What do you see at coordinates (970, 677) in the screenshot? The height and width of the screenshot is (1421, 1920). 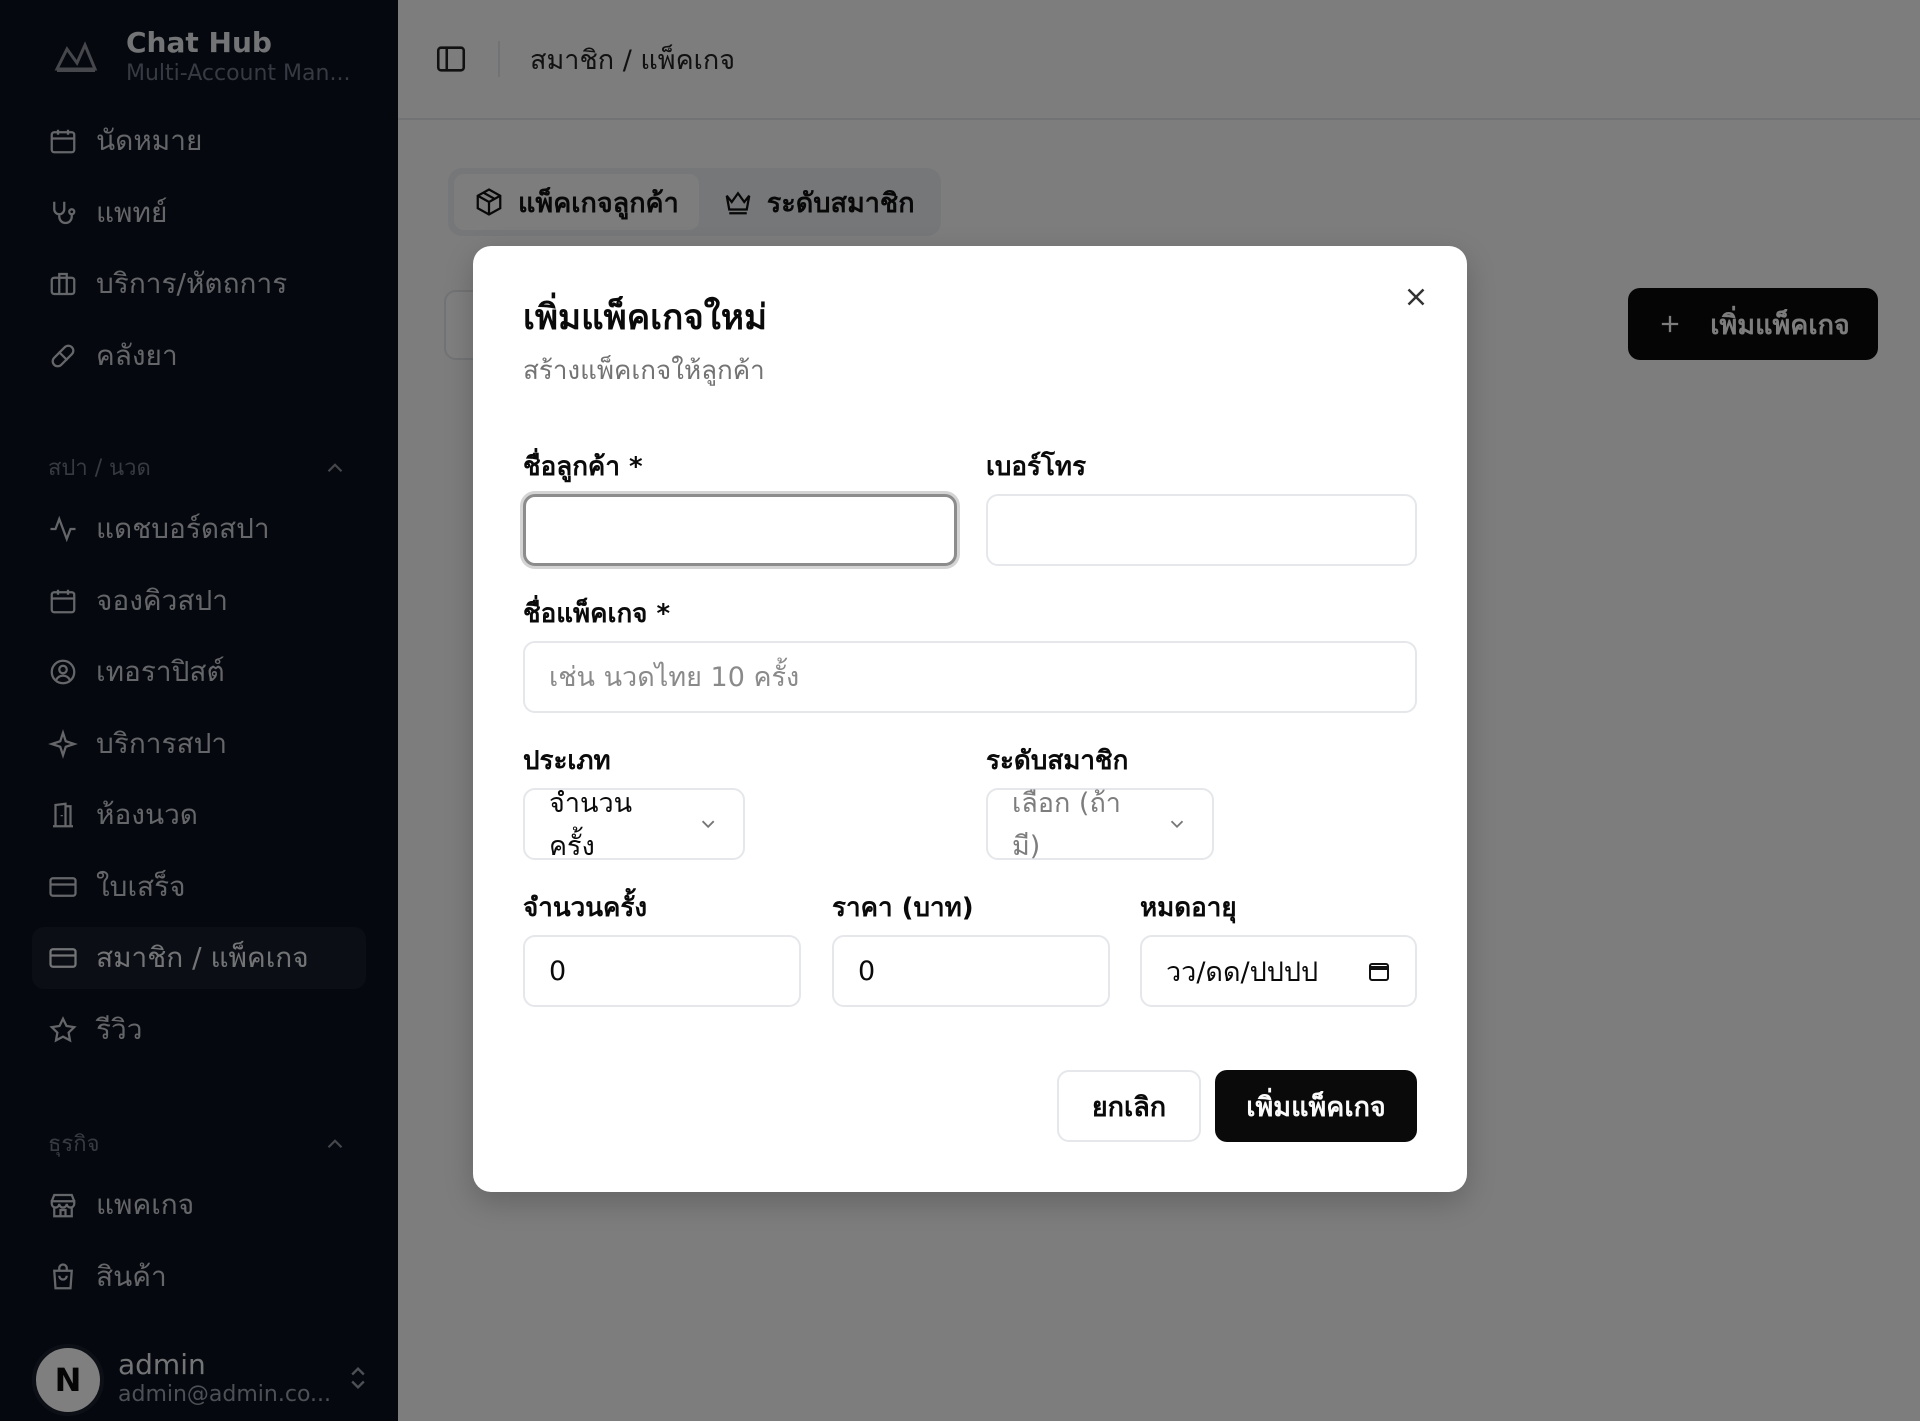 I see `package-name-input` at bounding box center [970, 677].